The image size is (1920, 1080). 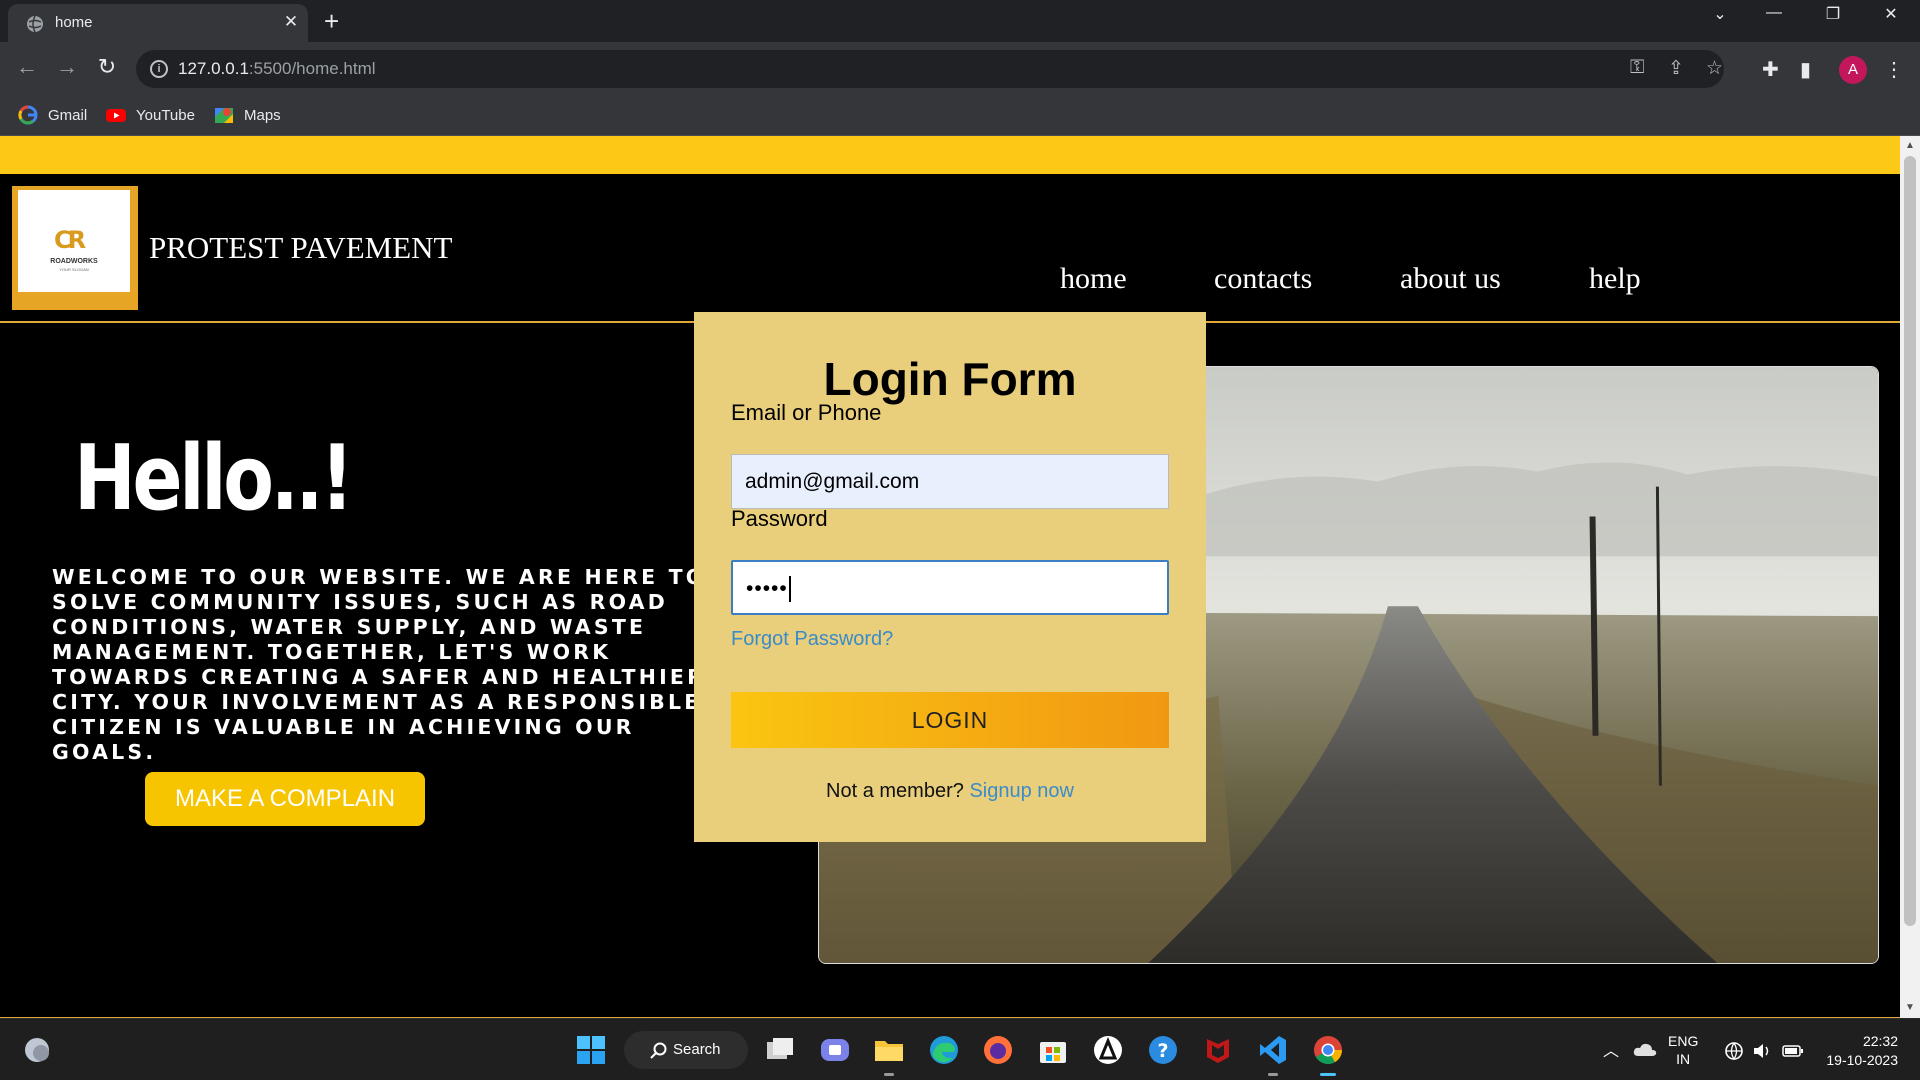 What do you see at coordinates (1021, 791) in the screenshot?
I see `signup-link: Signup now` at bounding box center [1021, 791].